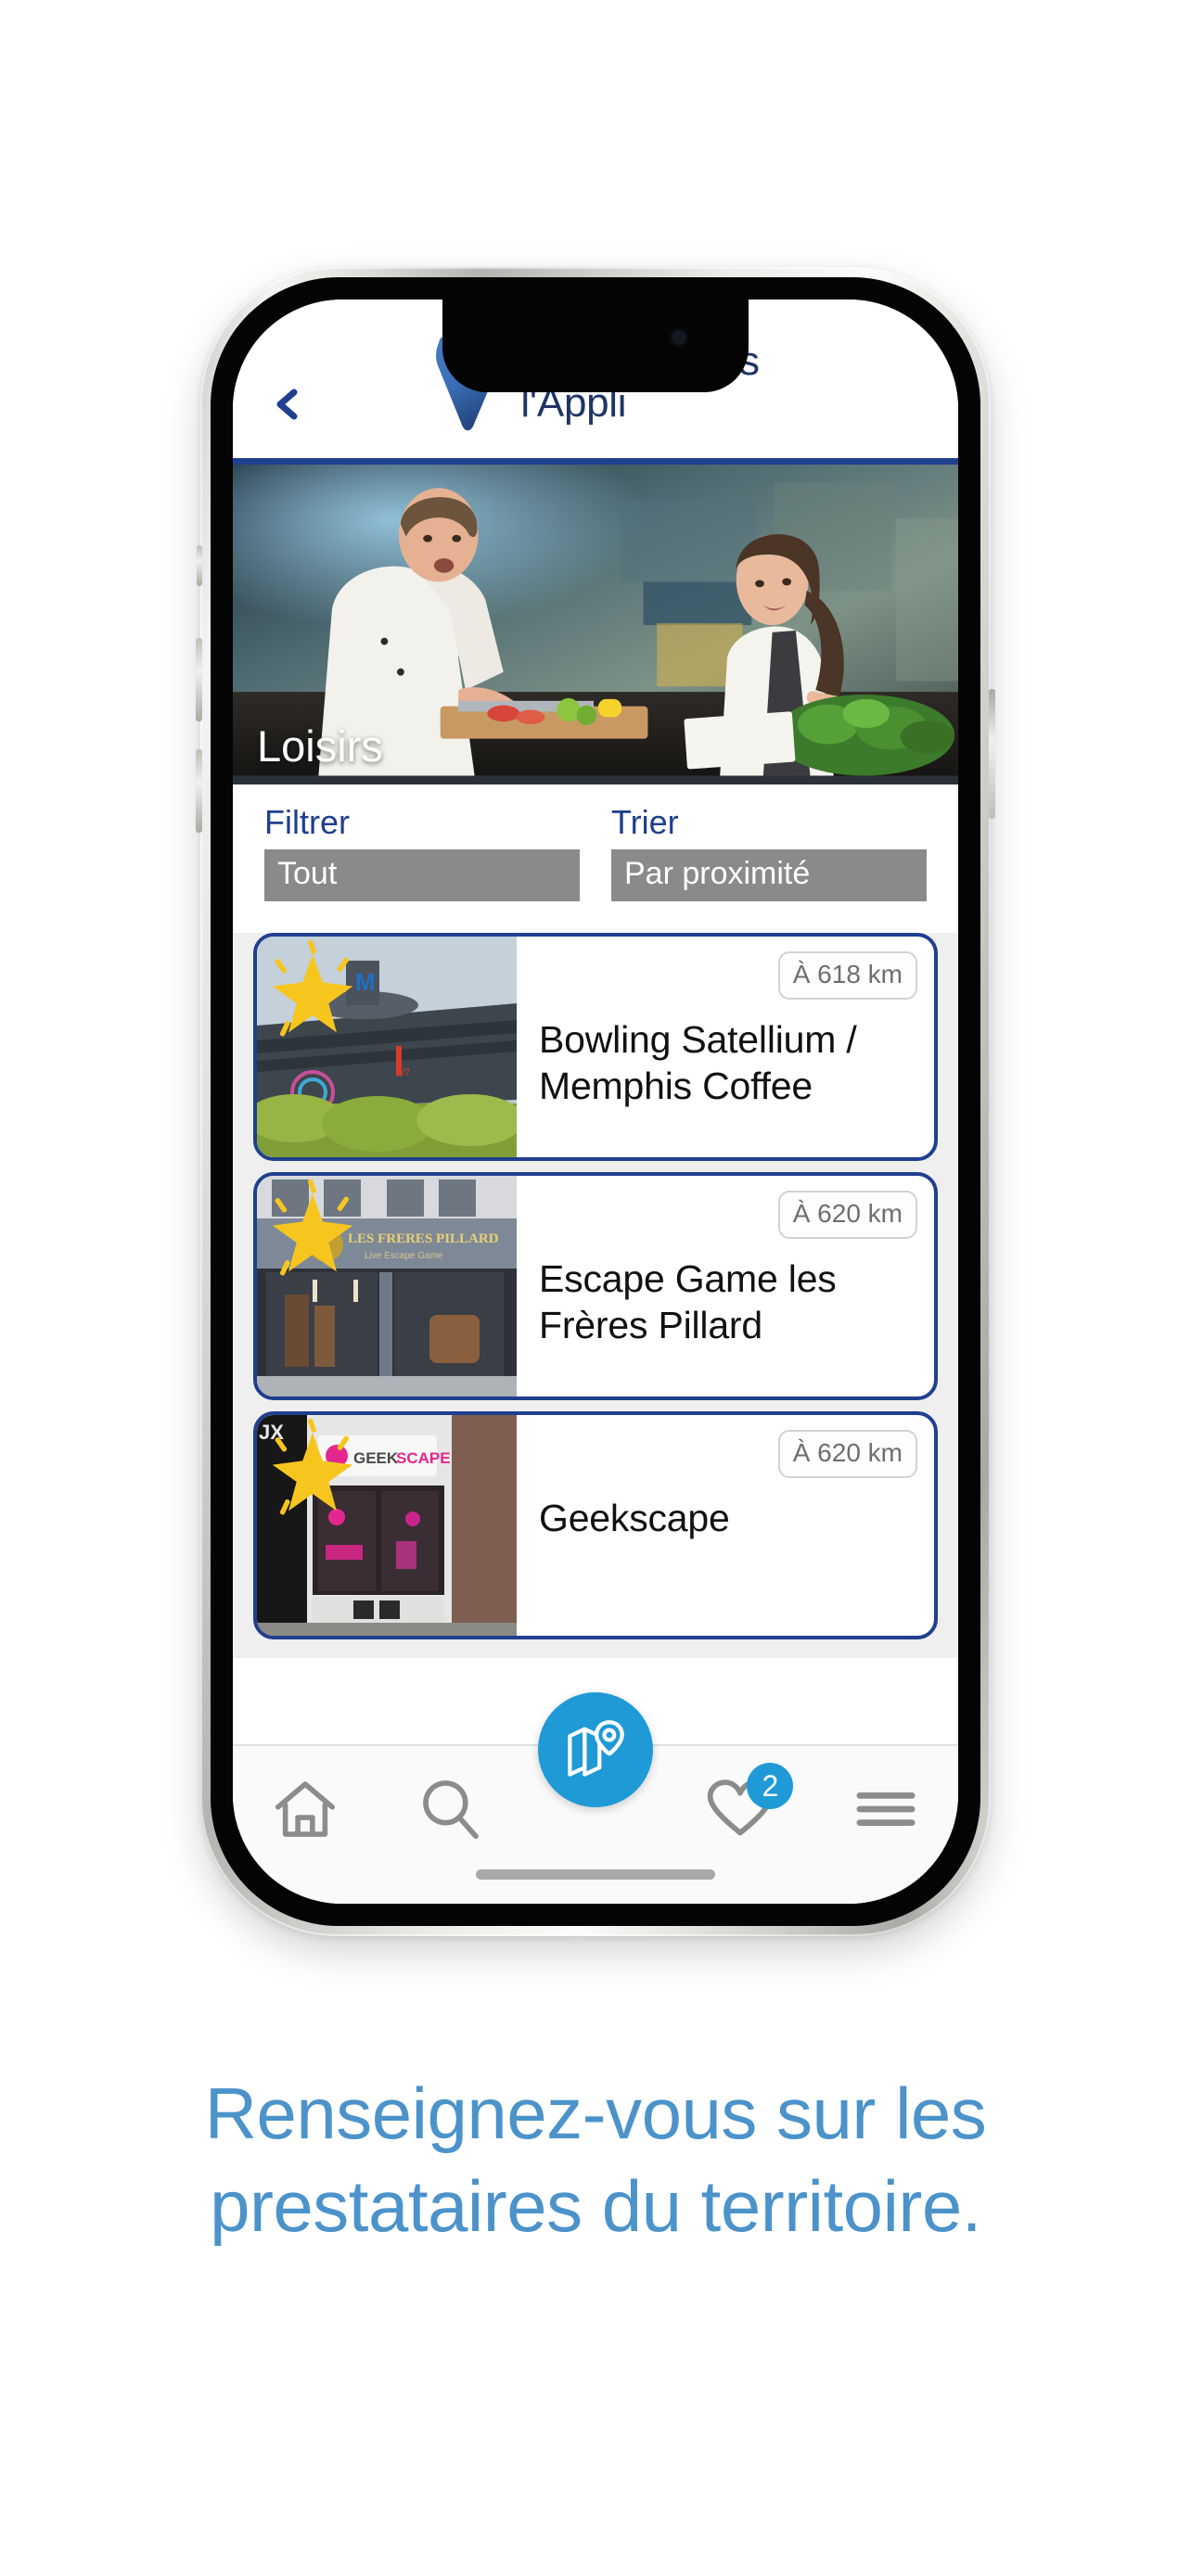  What do you see at coordinates (698, 1062) in the screenshot?
I see `list-item-title: Bowling Satellium / Memphis Coffee` at bounding box center [698, 1062].